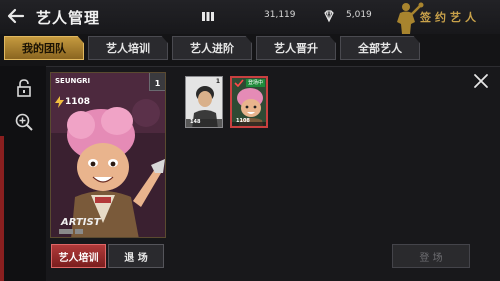  Describe the element at coordinates (359, 15) in the screenshot. I see `currency-value-2: 5,019` at that location.